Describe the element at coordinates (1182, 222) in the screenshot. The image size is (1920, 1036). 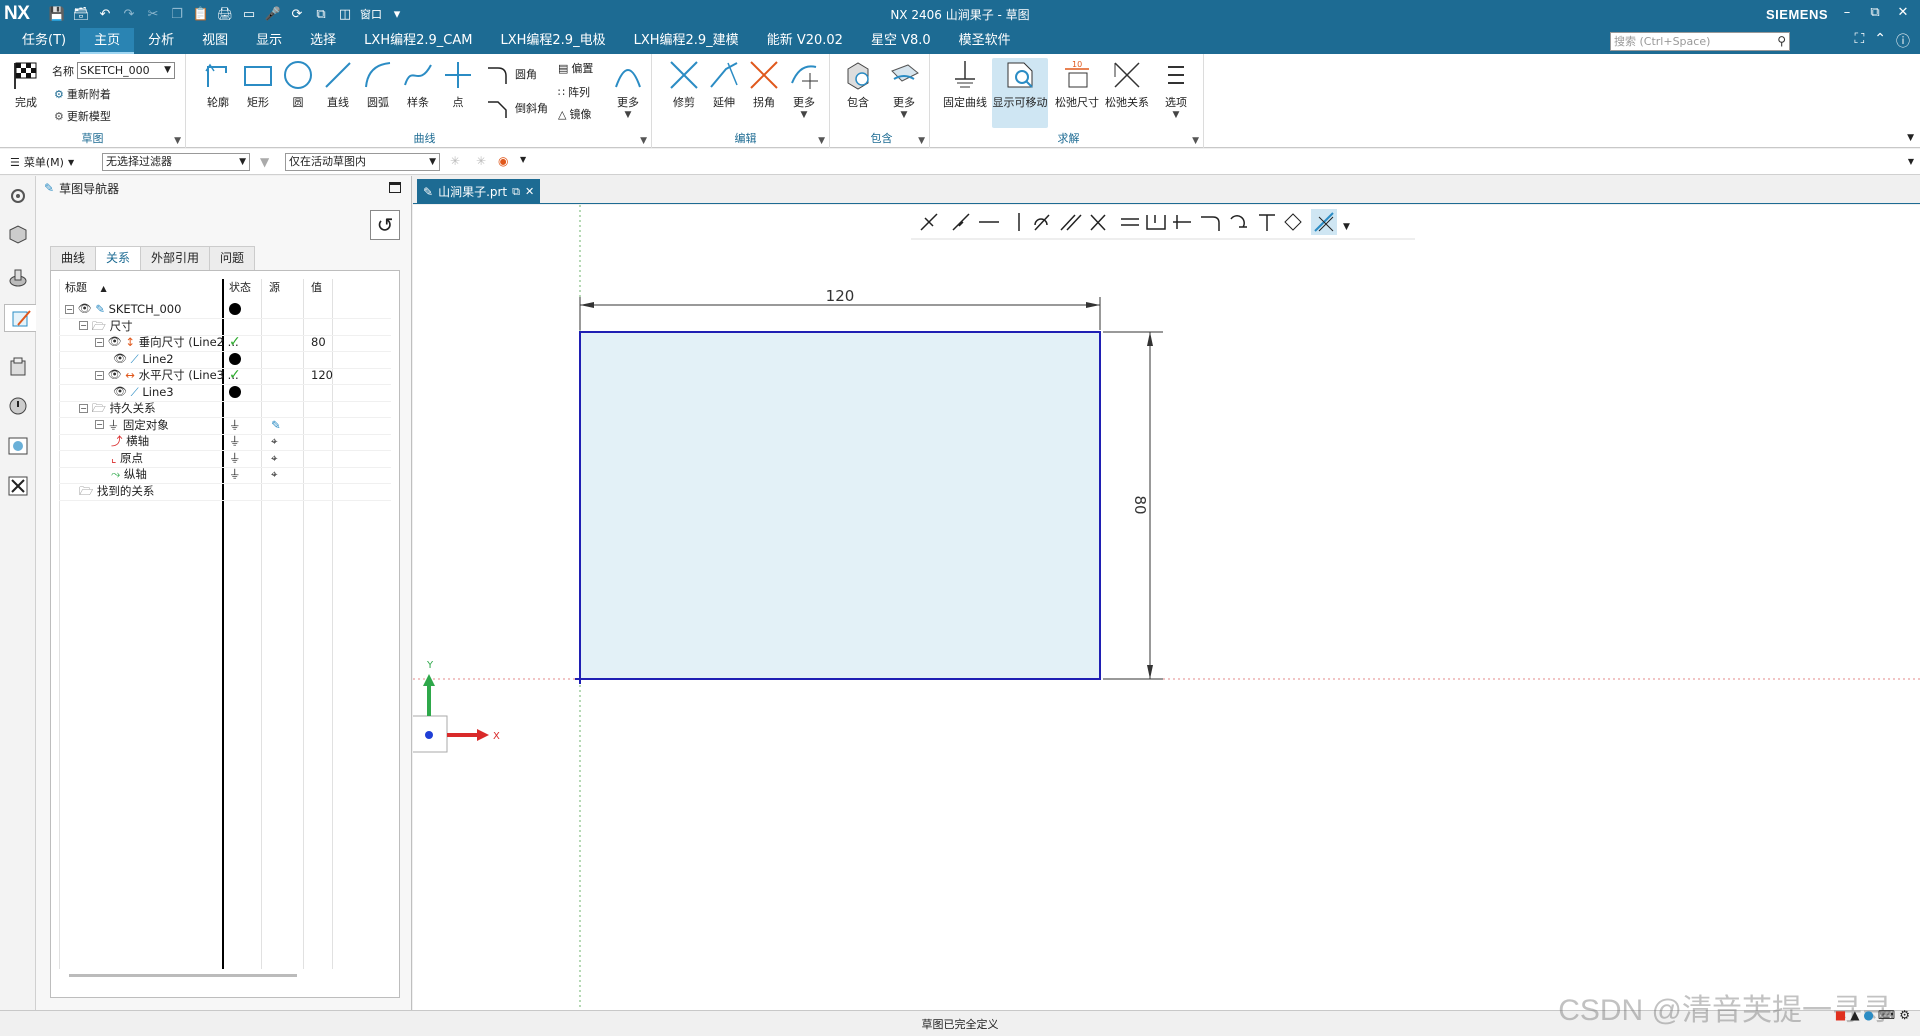
I see `collinear-icon` at that location.